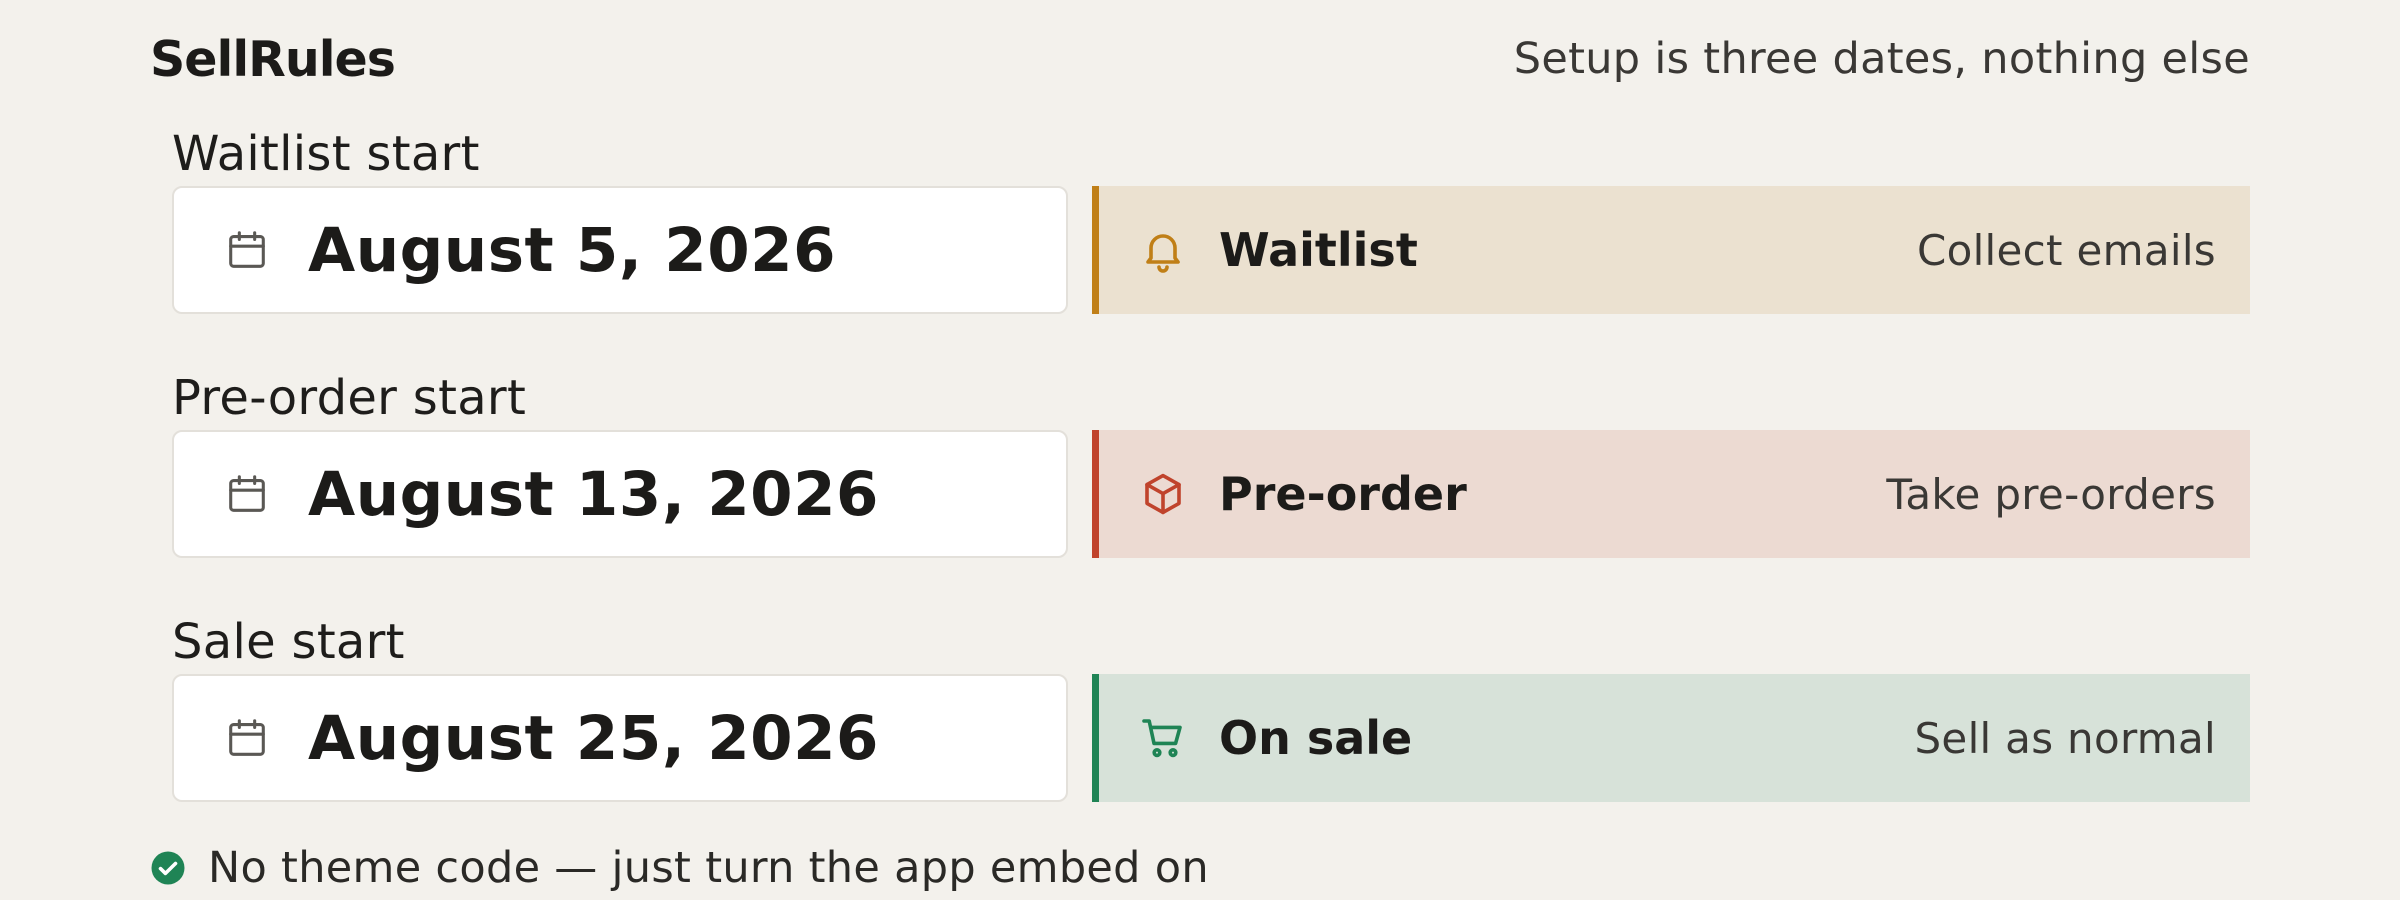 Image resolution: width=2400 pixels, height=900 pixels. I want to click on waitlist-start-label: Waitlist start, so click(326, 154).